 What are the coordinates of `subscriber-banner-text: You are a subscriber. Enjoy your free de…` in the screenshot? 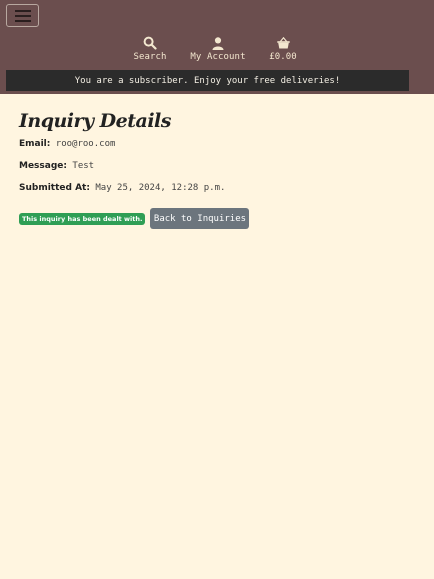 It's located at (207, 80).